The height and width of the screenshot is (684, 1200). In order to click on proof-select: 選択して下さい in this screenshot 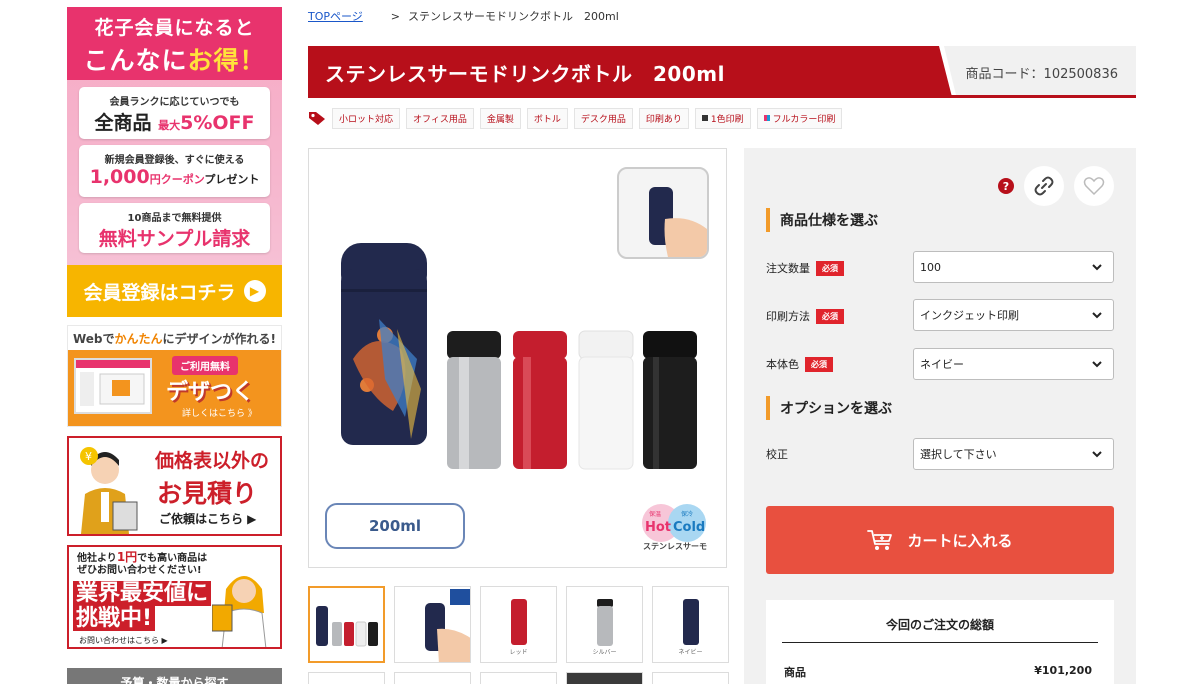, I will do `click(1013, 454)`.